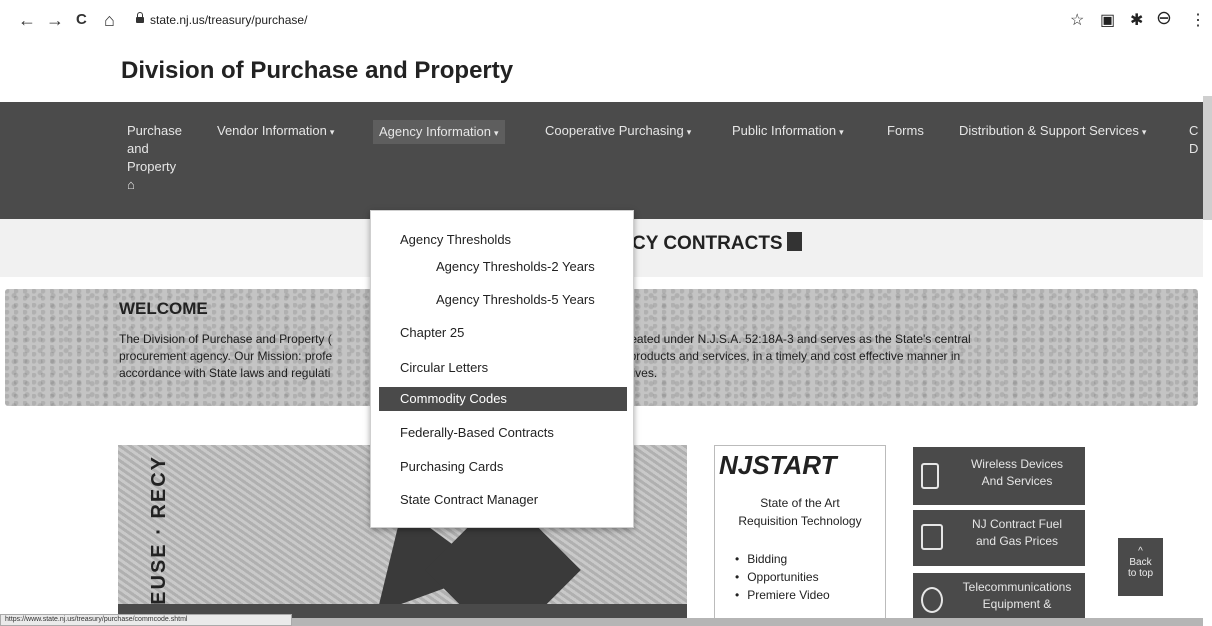 The image size is (1212, 626). I want to click on njstart-feature-list: Bidding Opportunities Premiere Video, so click(788, 577).